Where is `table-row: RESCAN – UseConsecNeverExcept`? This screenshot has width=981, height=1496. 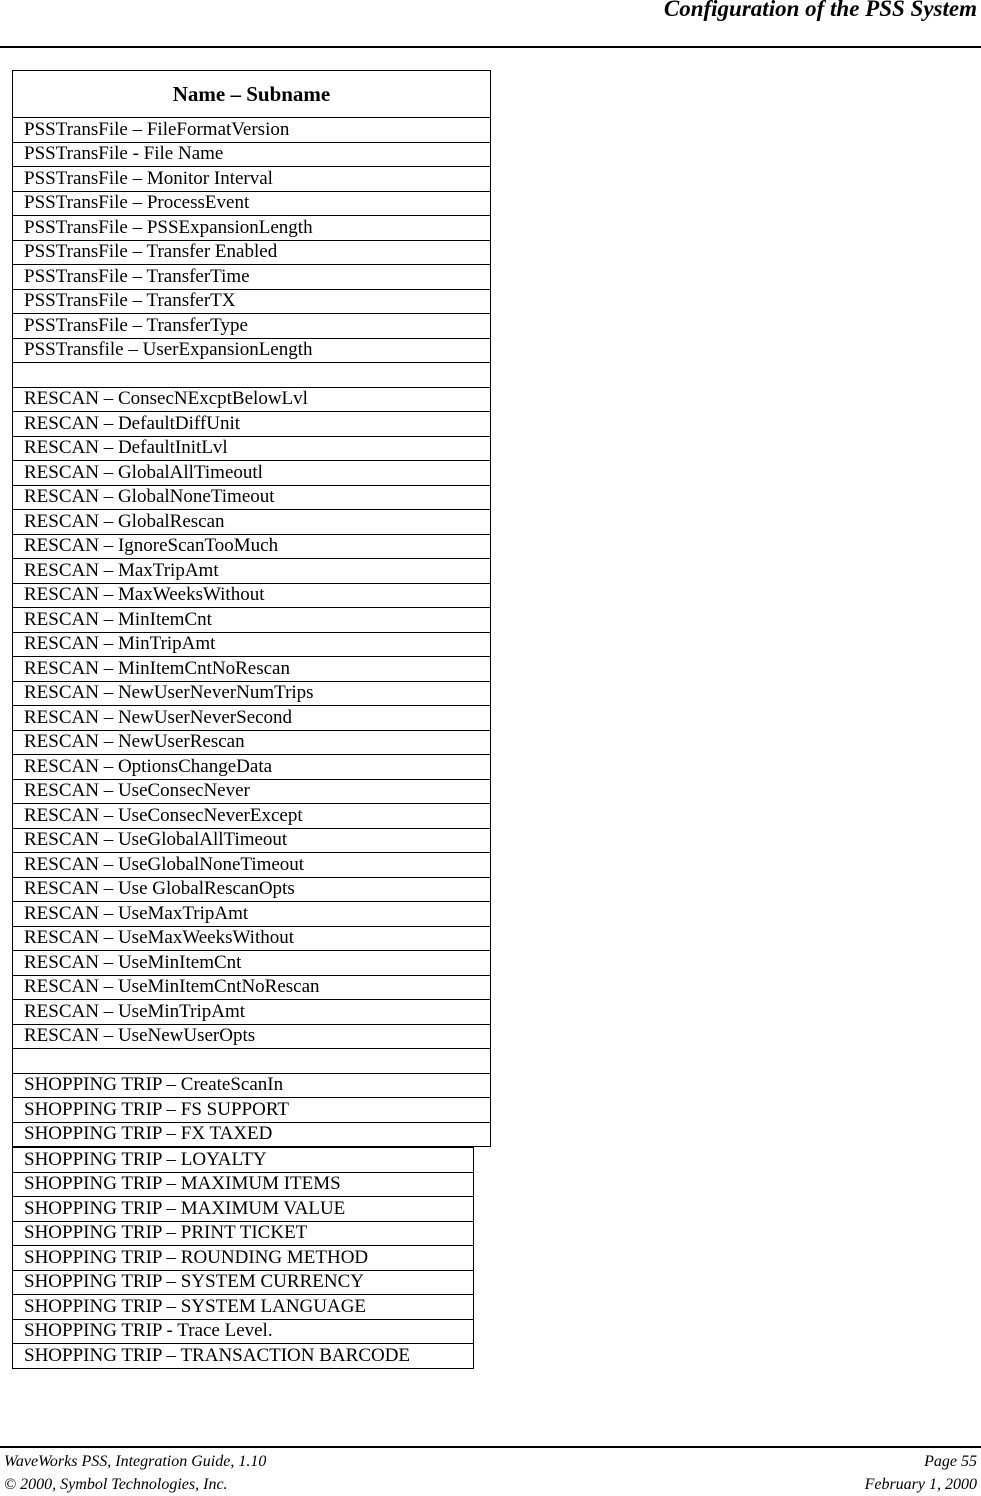 table-row: RESCAN – UseConsecNeverExcept is located at coordinates (251, 816).